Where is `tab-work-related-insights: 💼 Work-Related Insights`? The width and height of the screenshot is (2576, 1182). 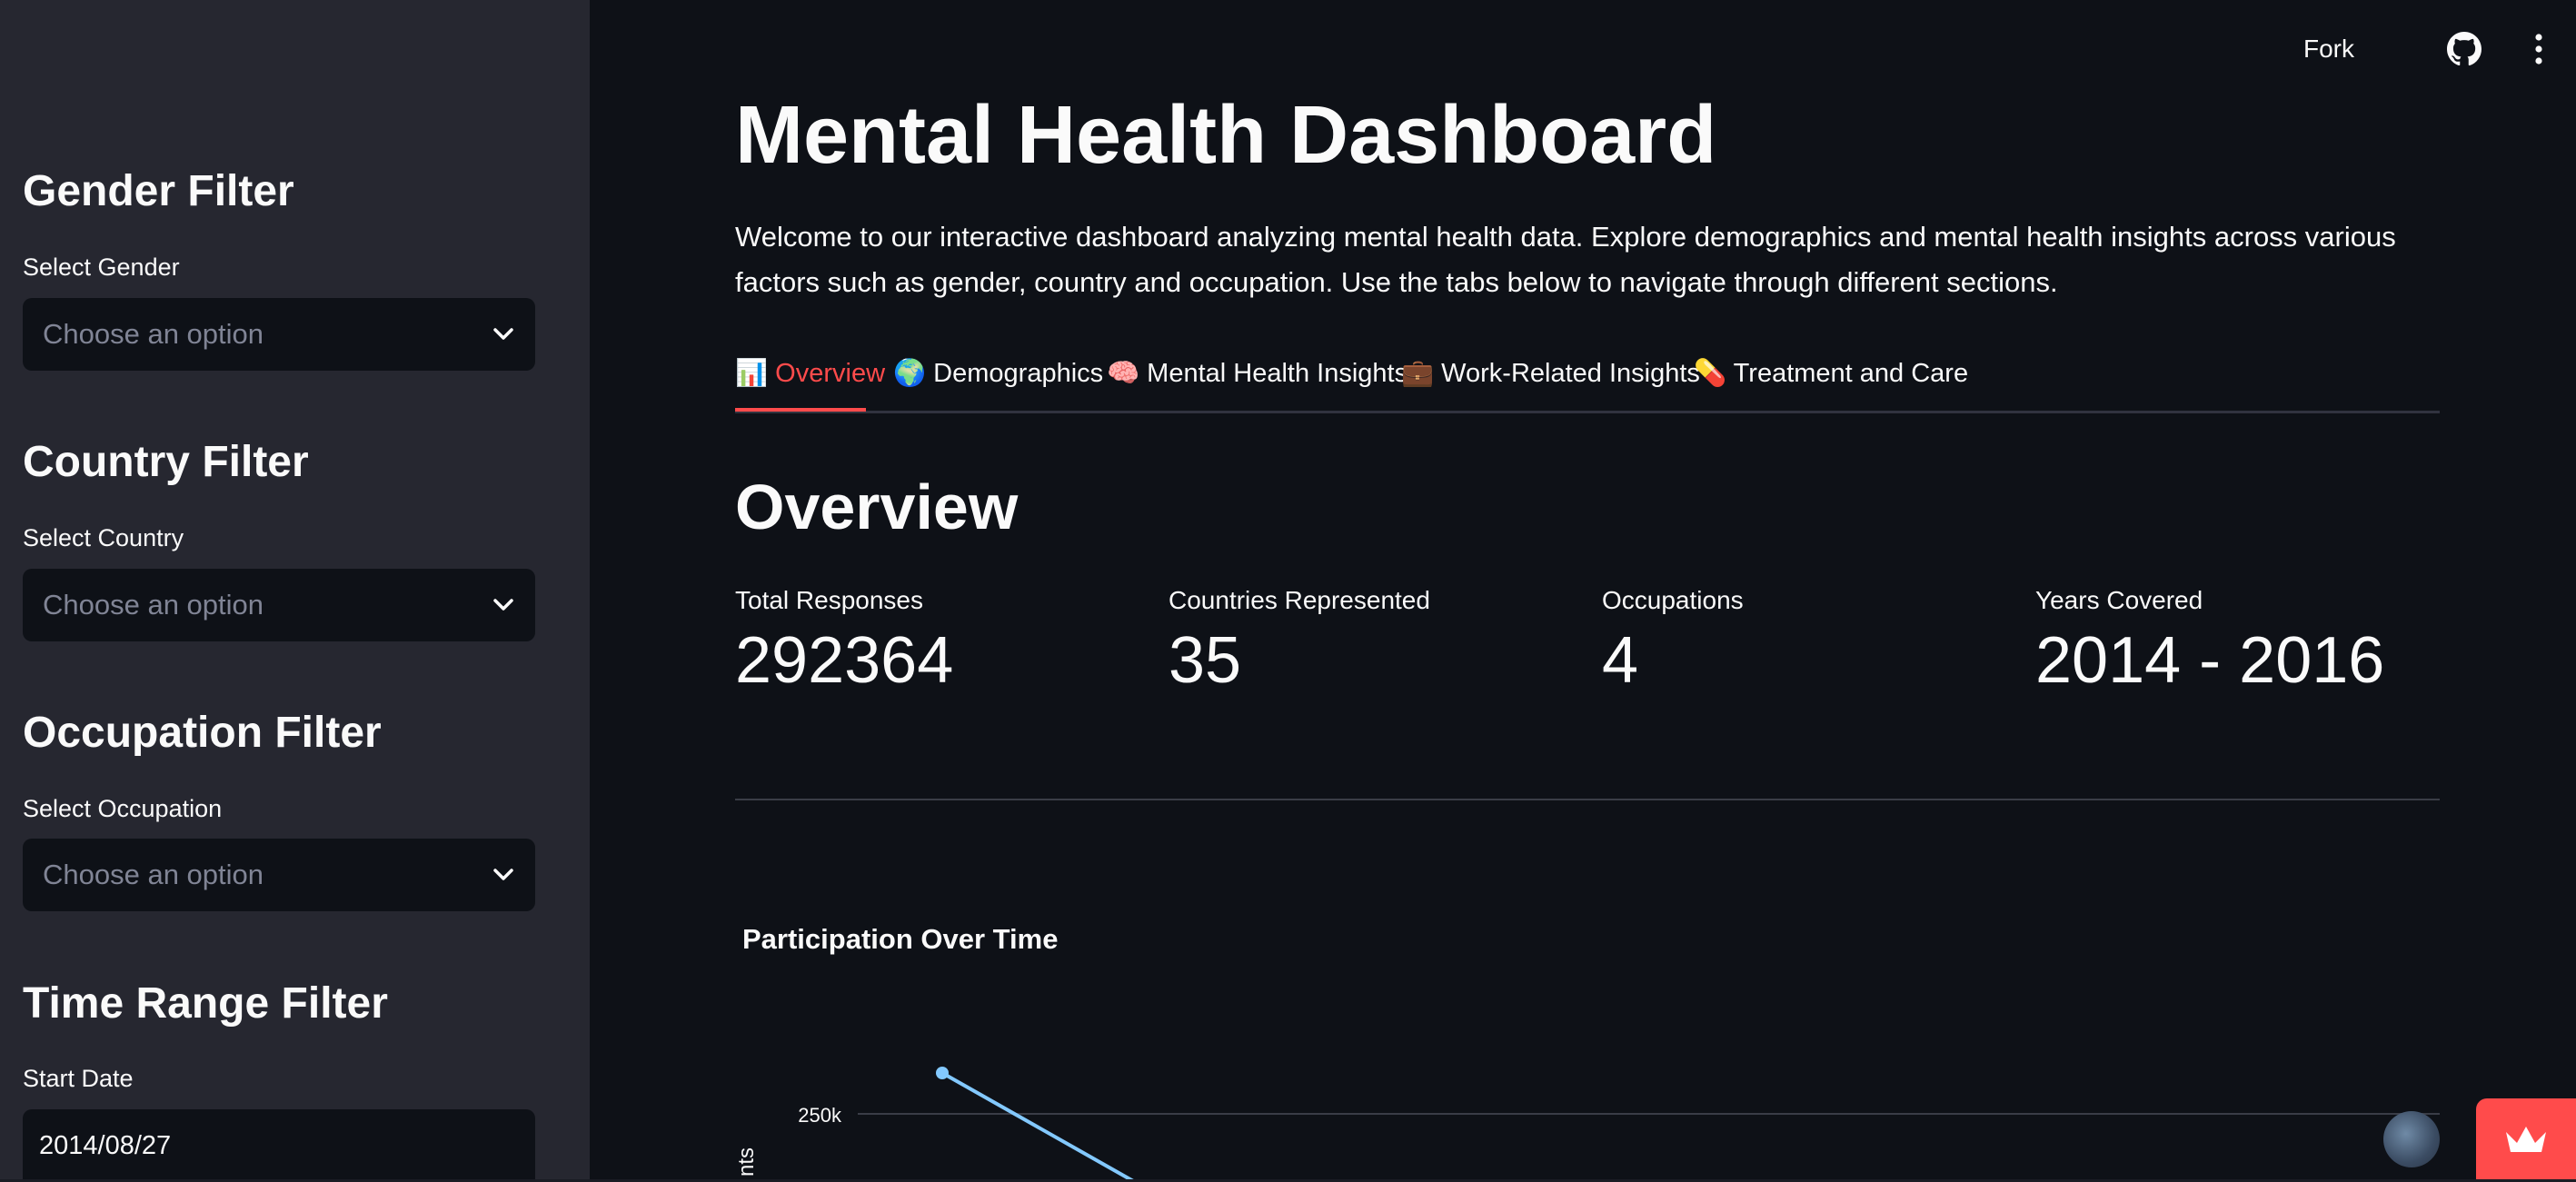
tab-work-related-insights: 💼 Work-Related Insights is located at coordinates (1550, 373).